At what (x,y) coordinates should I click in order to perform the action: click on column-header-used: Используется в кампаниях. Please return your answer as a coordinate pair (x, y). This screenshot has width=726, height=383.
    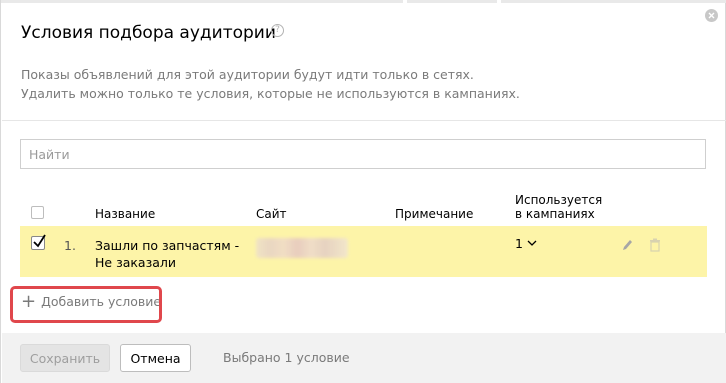
    Looking at the image, I should click on (558, 207).